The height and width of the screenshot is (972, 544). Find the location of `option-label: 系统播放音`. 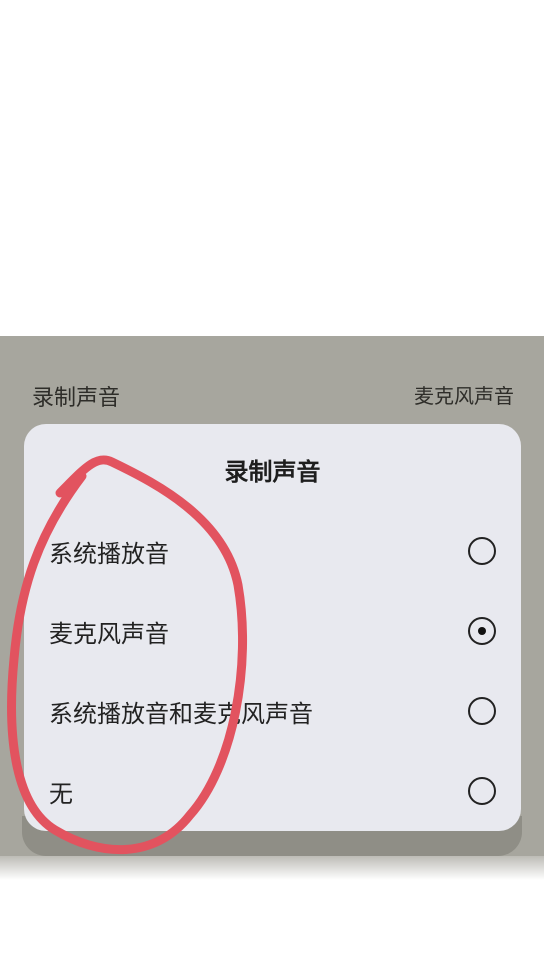

option-label: 系统播放音 is located at coordinates (109, 554).